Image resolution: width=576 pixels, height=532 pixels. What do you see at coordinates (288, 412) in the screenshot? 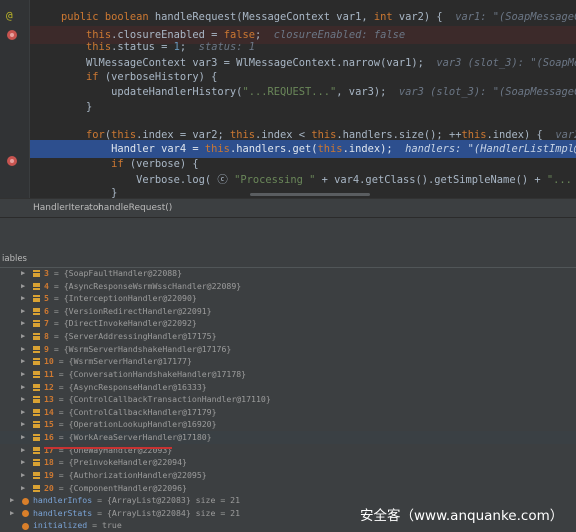
I see `variable-tree-row: ▶ 14 = {ControlCallbackHandler@17179}` at bounding box center [288, 412].